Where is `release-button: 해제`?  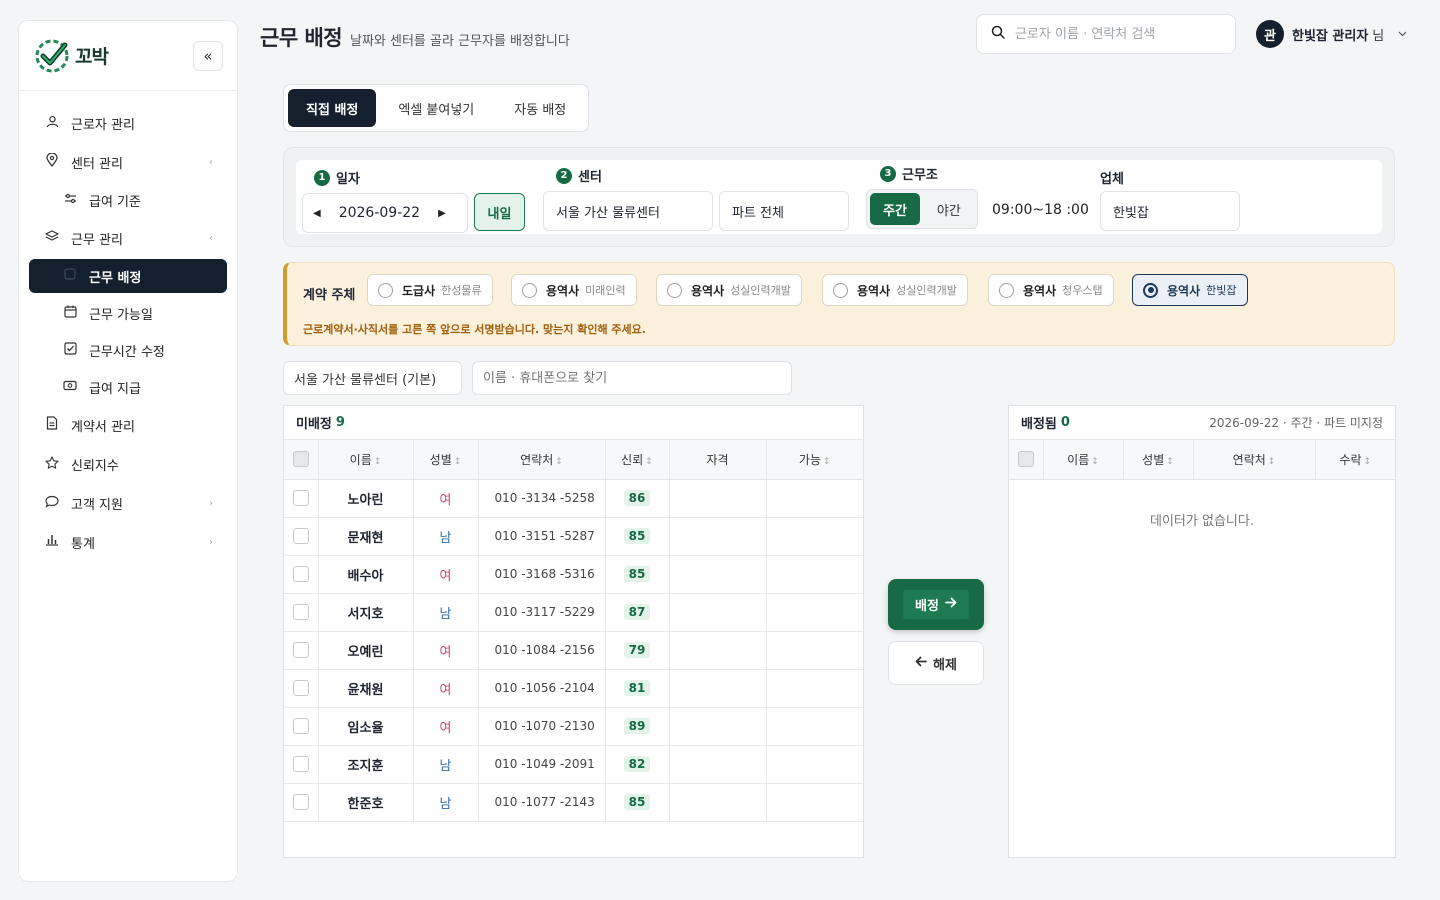
release-button: 해제 is located at coordinates (936, 663).